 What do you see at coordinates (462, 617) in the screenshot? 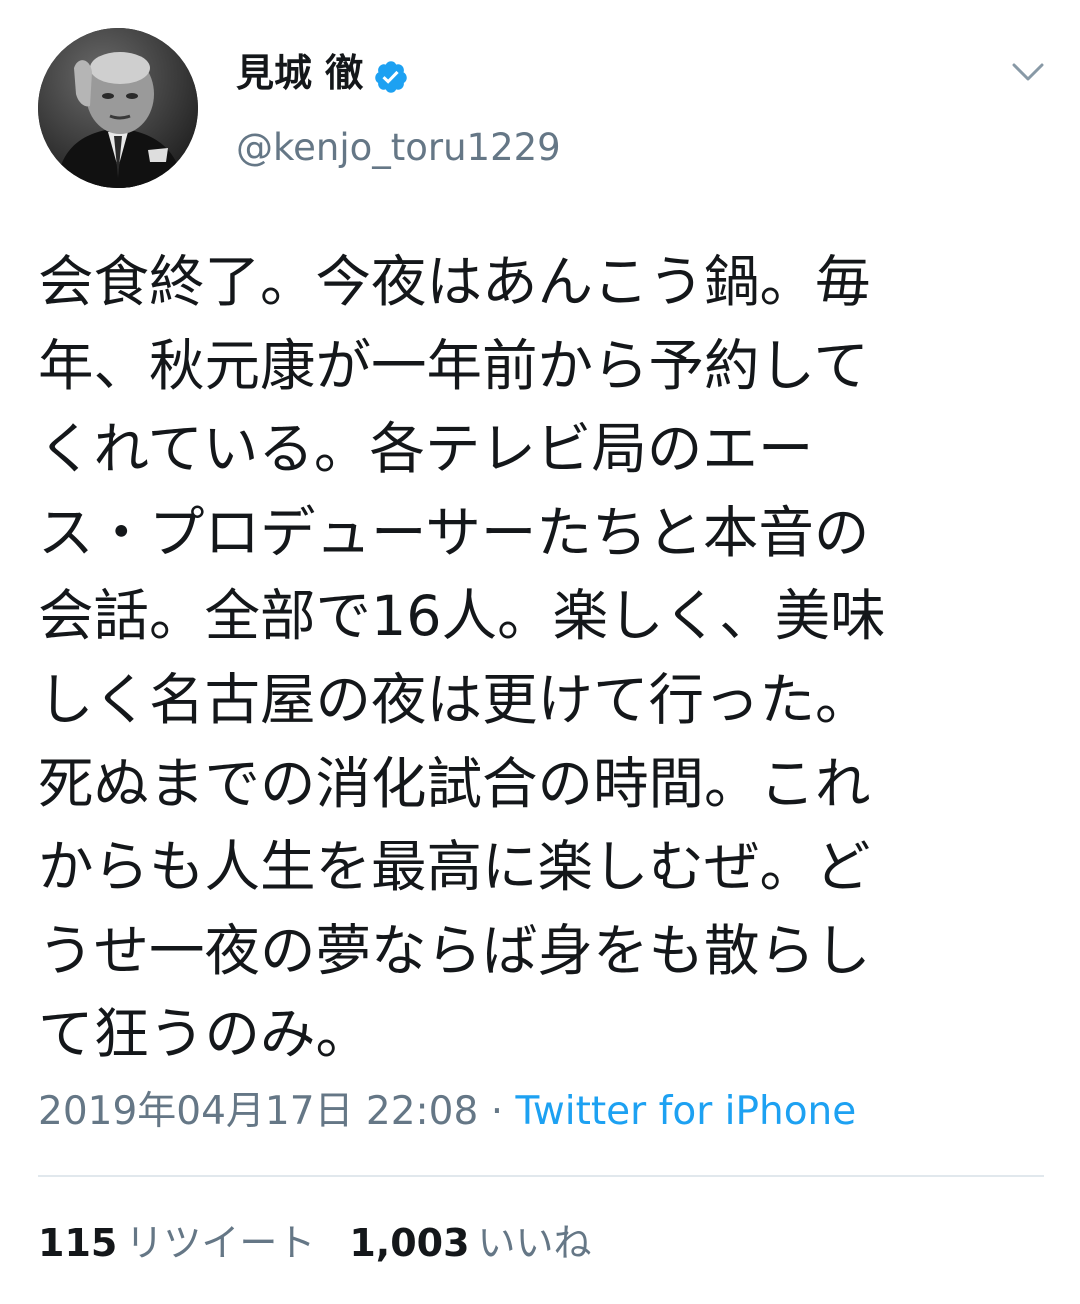
I see `tweet-text-line: 会話。全部で16人。楽しく、美味` at bounding box center [462, 617].